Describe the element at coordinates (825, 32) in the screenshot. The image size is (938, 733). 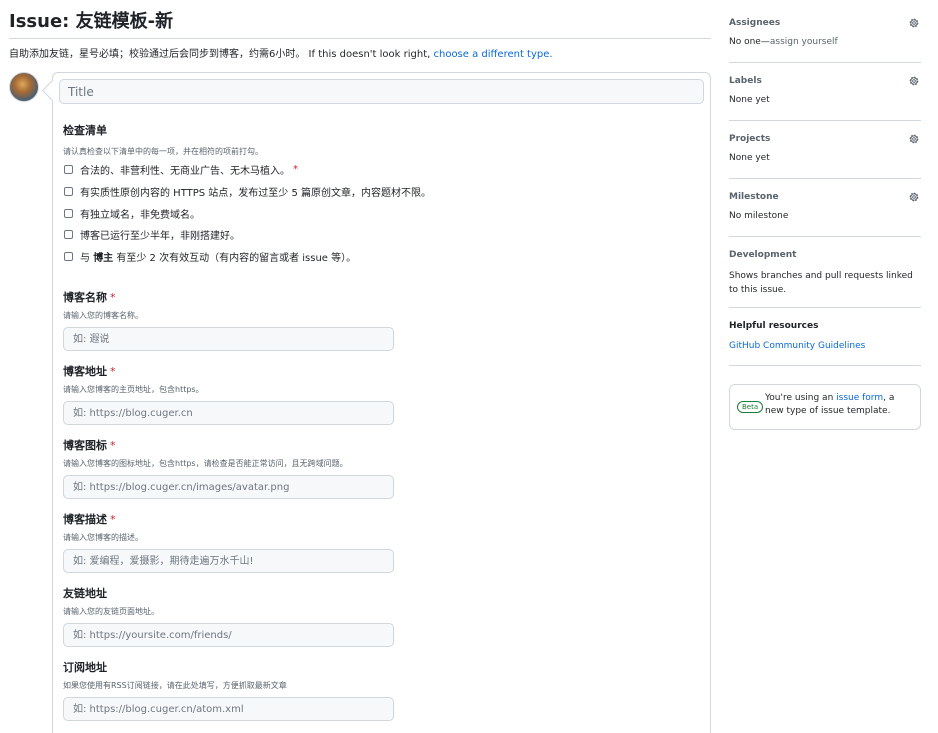
I see `assignees-section: Assignees No one—assign yourself` at that location.